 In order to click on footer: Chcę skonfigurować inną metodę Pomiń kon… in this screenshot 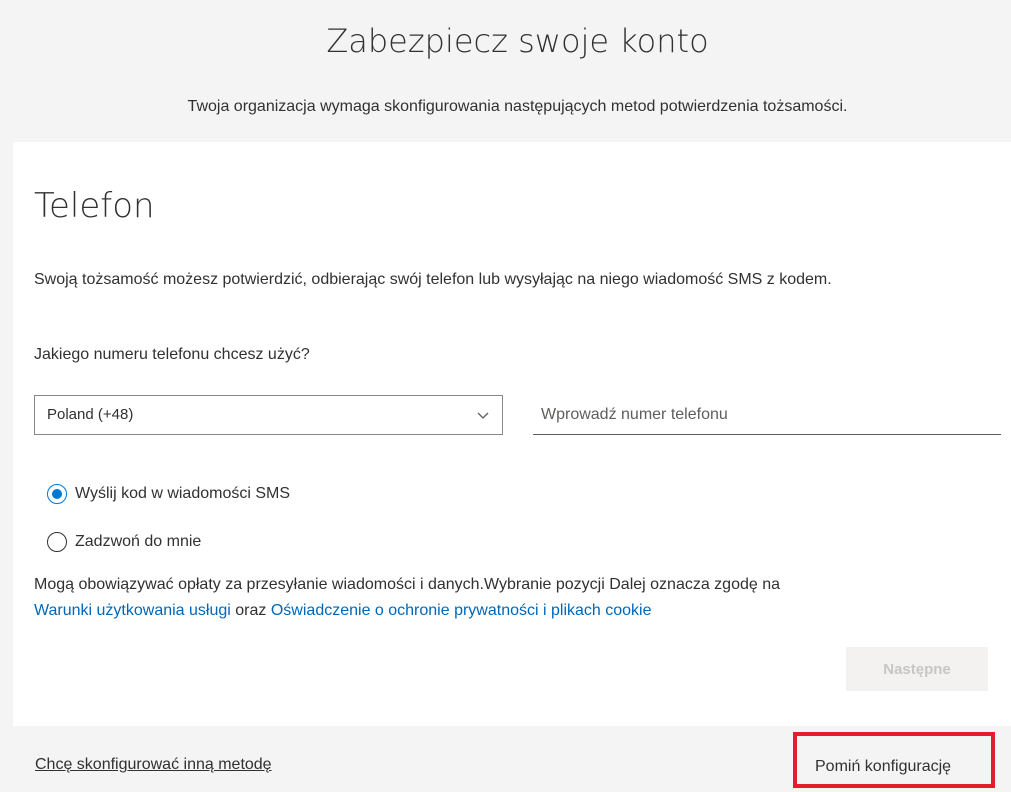, I will do `click(505, 759)`.